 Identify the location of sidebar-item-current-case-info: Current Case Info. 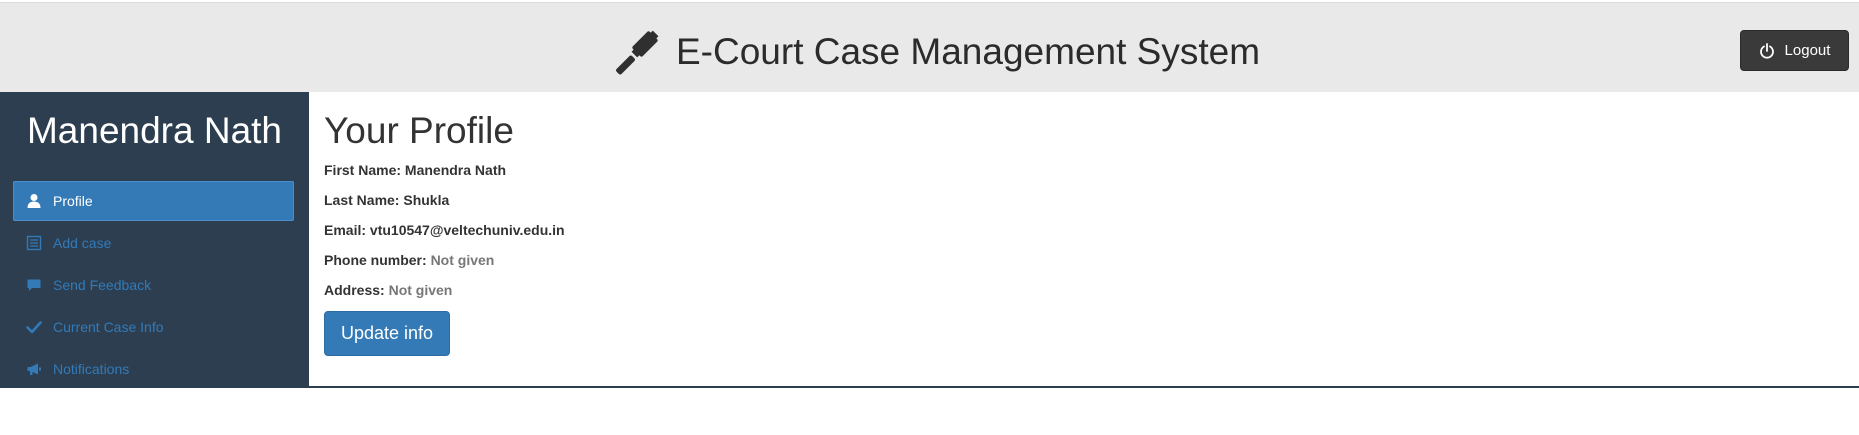
(153, 327).